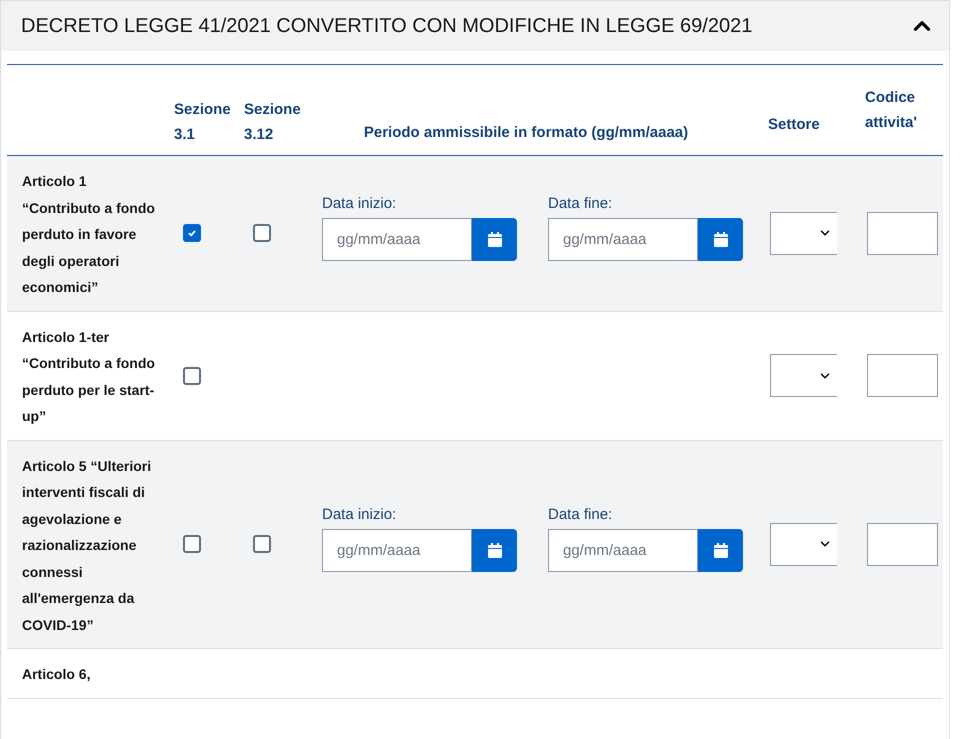 The image size is (971, 739). I want to click on column-header: Sezione 3.12, so click(273, 122).